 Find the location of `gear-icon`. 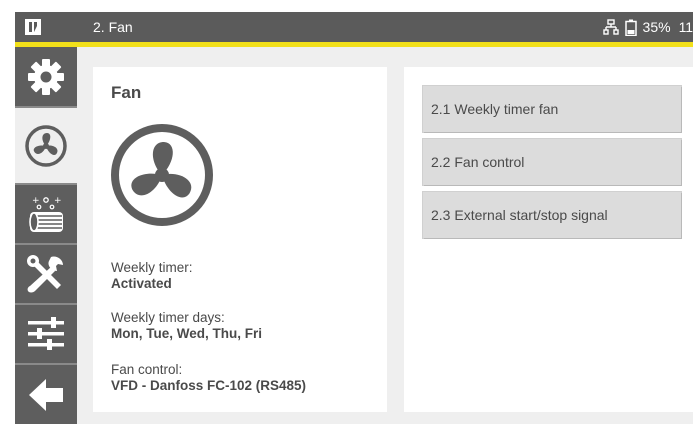

gear-icon is located at coordinates (46, 76).